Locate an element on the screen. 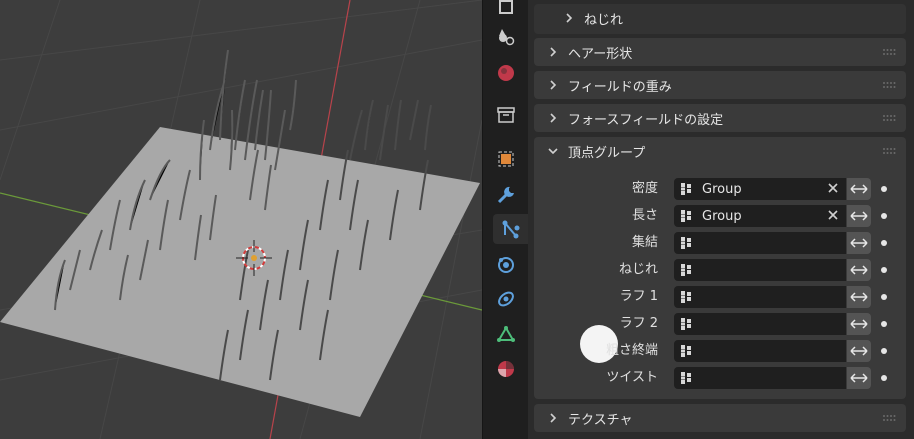 The width and height of the screenshot is (914, 439). collection-icon is located at coordinates (506, 115).